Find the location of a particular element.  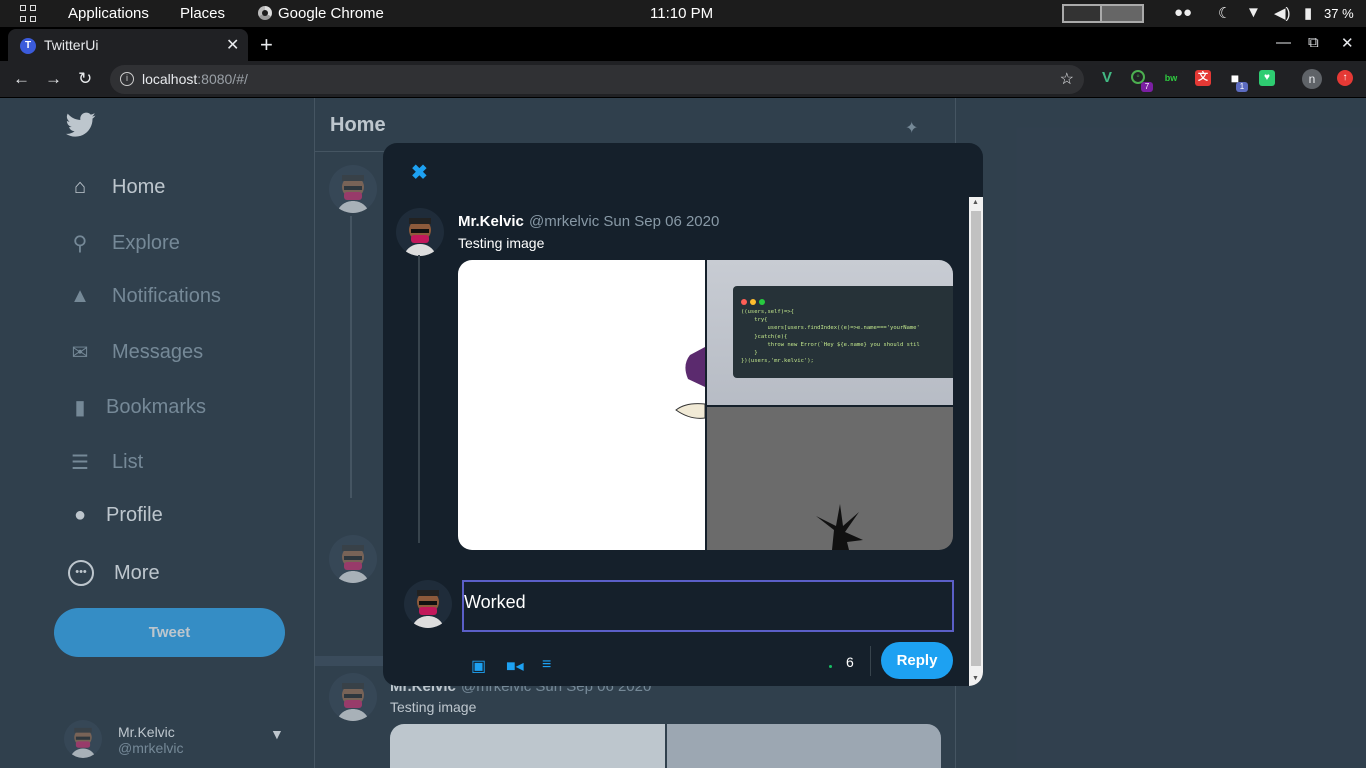

reload-icon: ↻ is located at coordinates (85, 79).